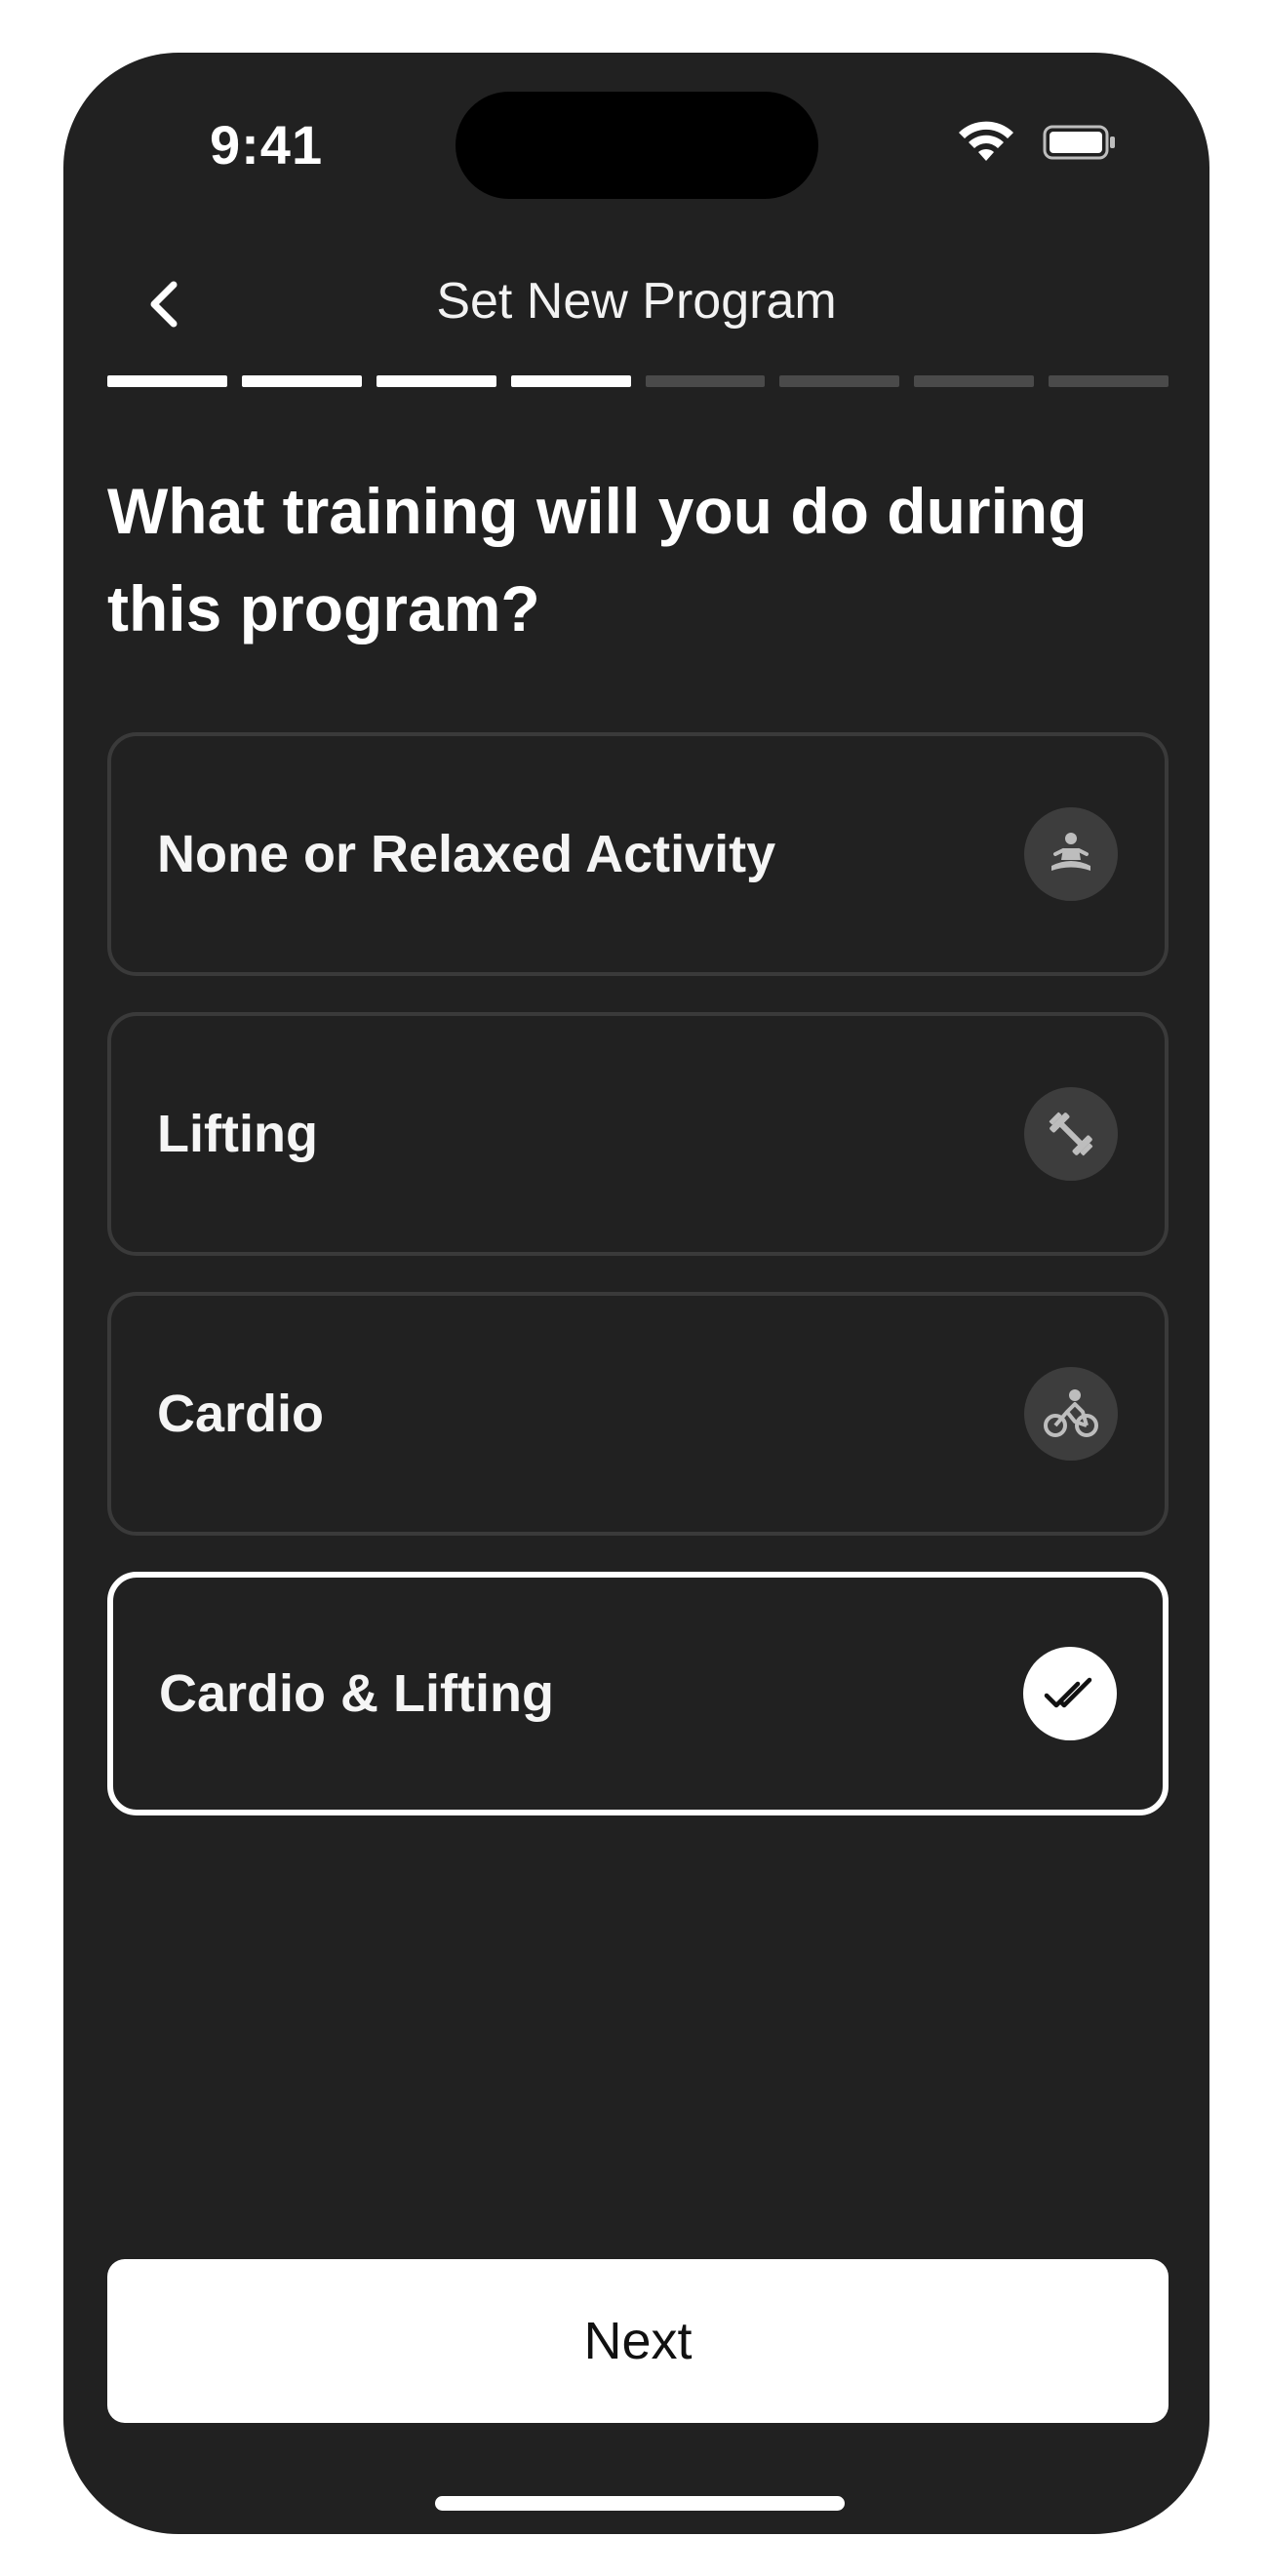 Image resolution: width=1268 pixels, height=2576 pixels. Describe the element at coordinates (1071, 1414) in the screenshot. I see `cycling-icon` at that location.